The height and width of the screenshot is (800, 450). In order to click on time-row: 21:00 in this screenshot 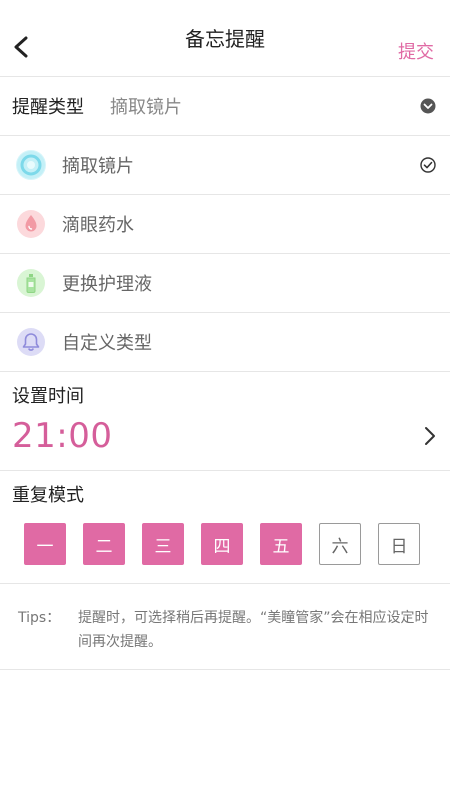, I will do `click(225, 436)`.